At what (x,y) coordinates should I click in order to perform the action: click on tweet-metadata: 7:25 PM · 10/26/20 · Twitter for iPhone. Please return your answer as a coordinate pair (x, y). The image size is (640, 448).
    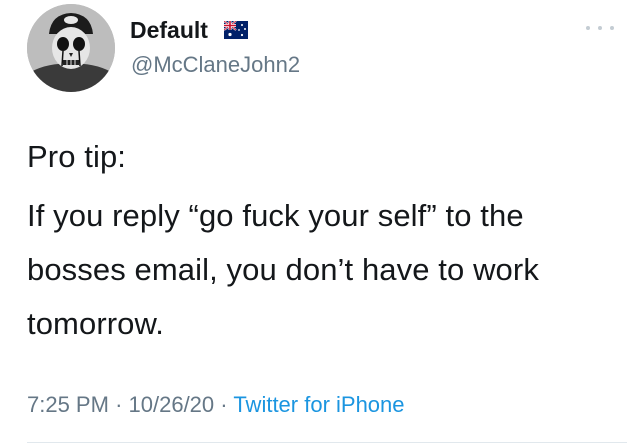
    Looking at the image, I should click on (216, 405).